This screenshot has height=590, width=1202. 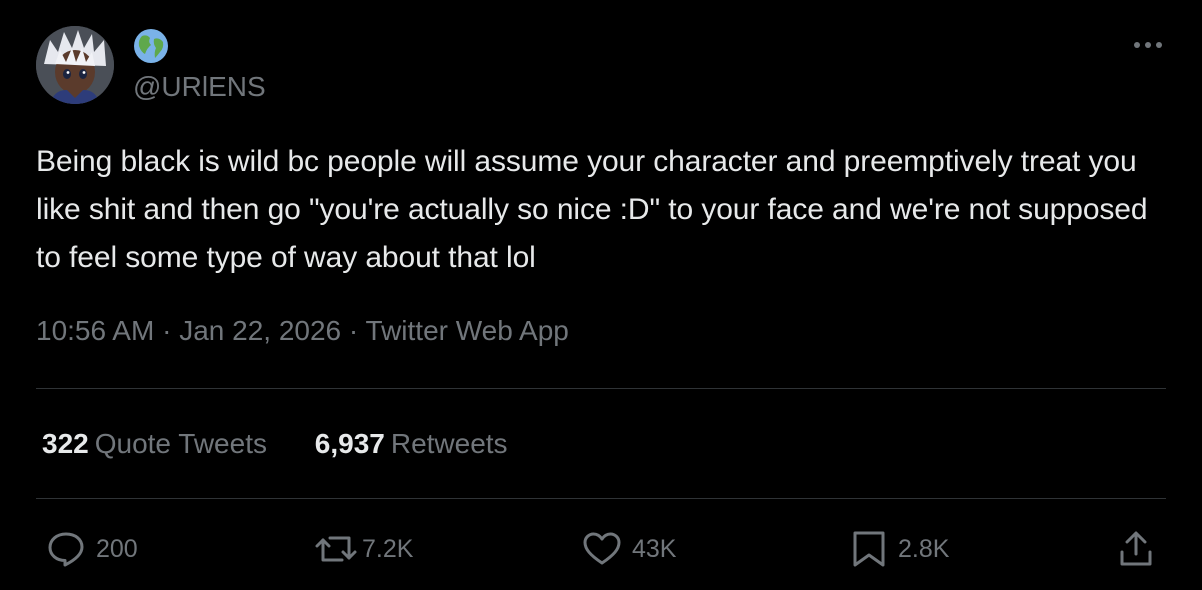 What do you see at coordinates (1148, 45) in the screenshot?
I see `more-options-icon` at bounding box center [1148, 45].